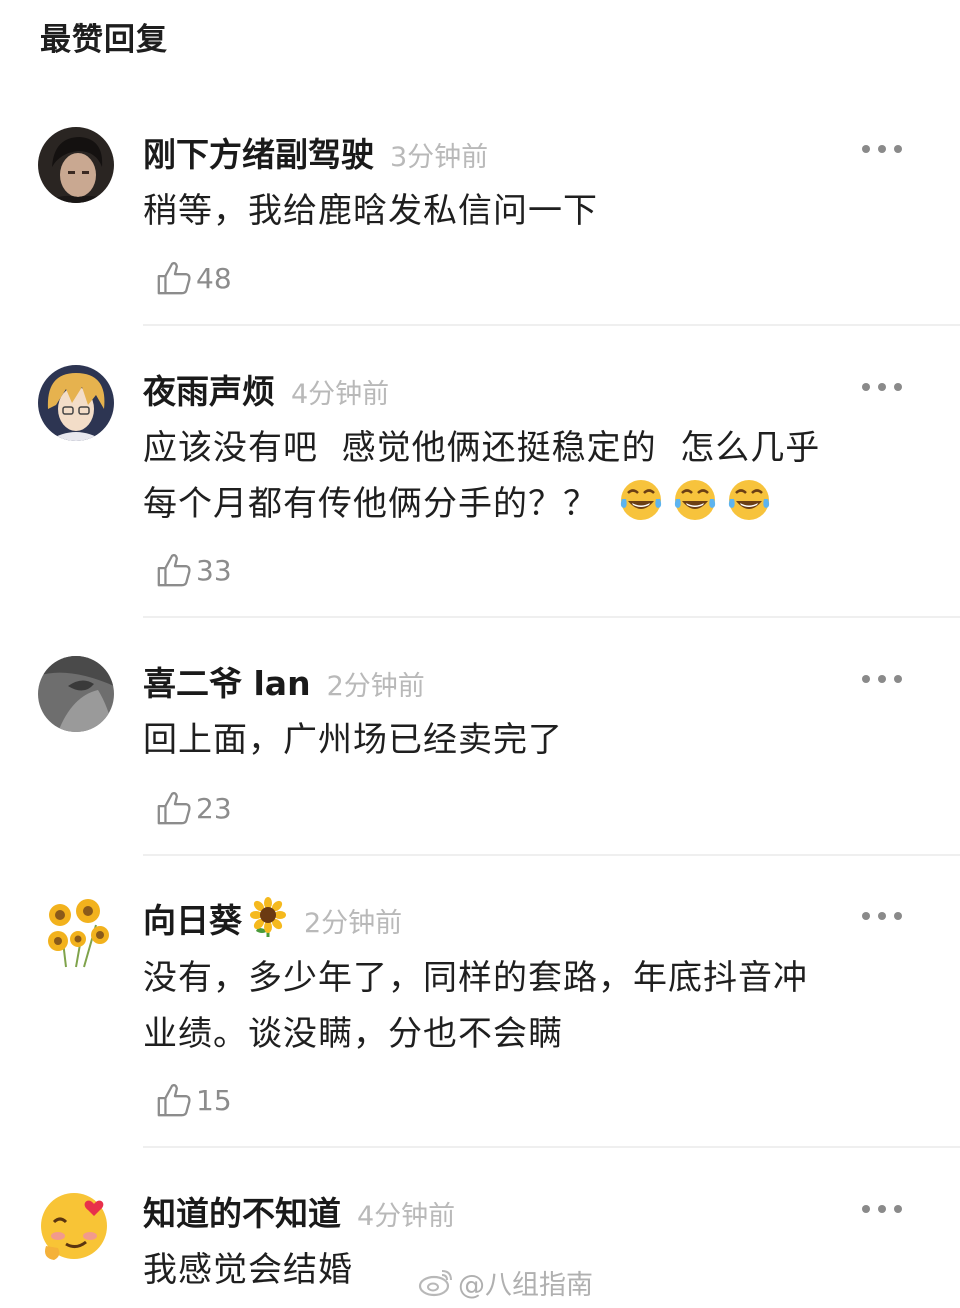  I want to click on sunflowers-avatar-icon, so click(76, 931).